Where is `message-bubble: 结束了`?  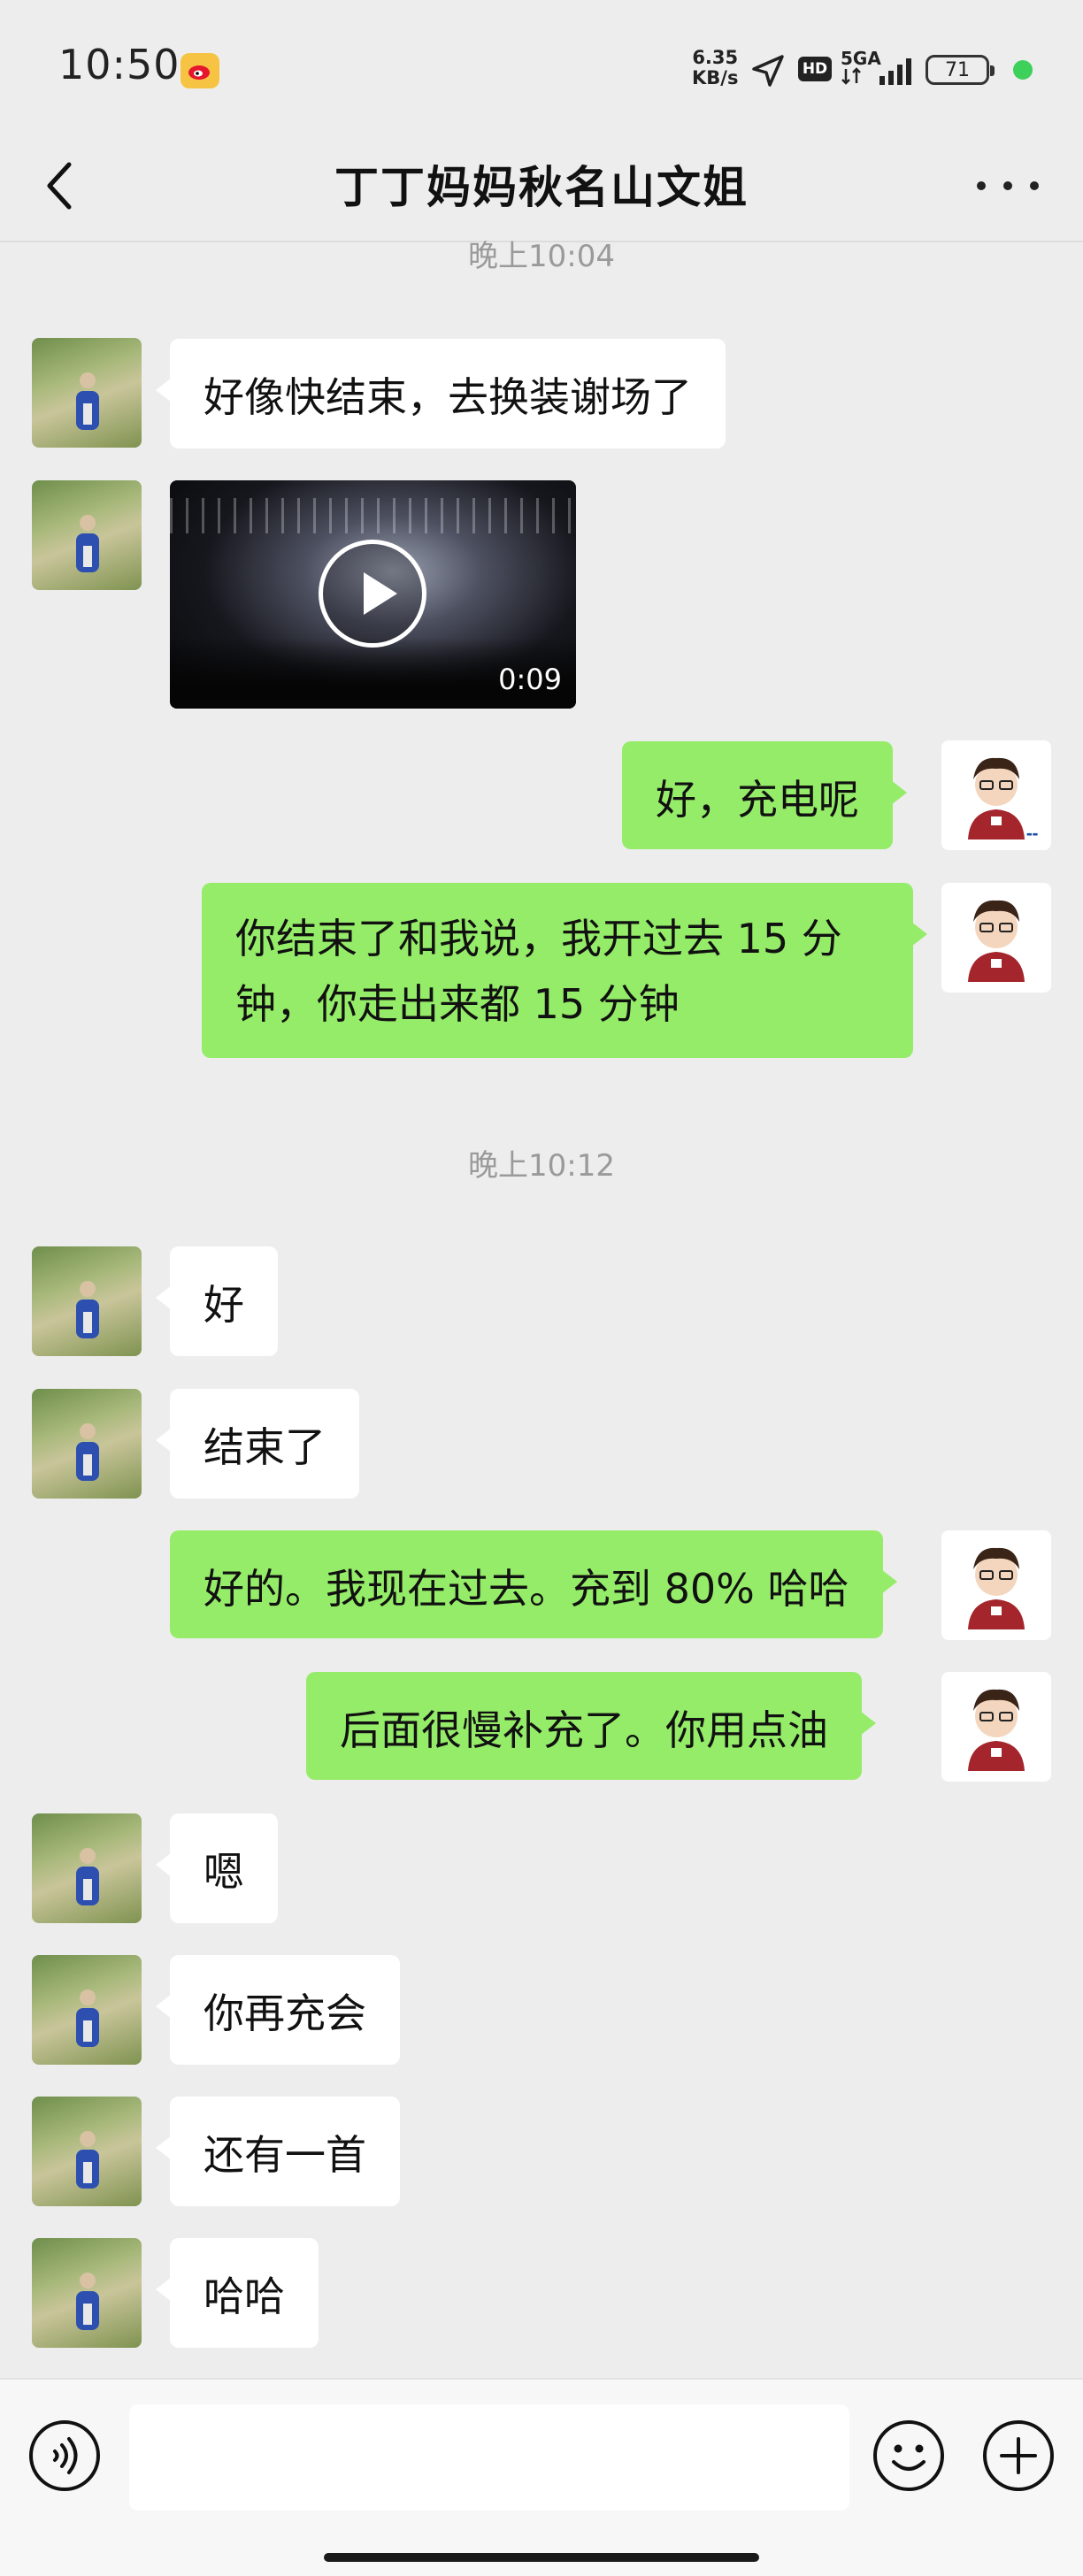 message-bubble: 结束了 is located at coordinates (257, 1444).